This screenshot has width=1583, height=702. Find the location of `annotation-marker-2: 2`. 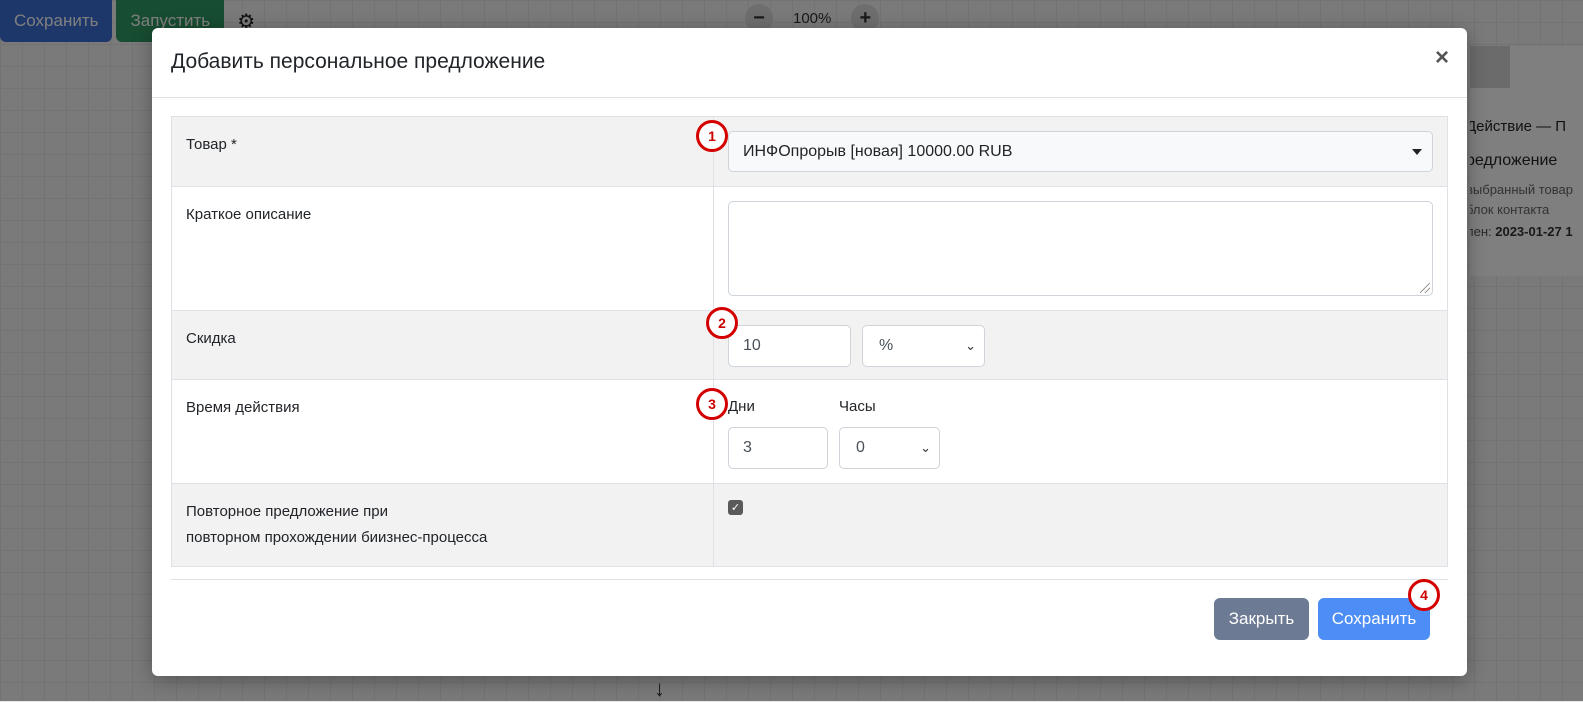

annotation-marker-2: 2 is located at coordinates (722, 323).